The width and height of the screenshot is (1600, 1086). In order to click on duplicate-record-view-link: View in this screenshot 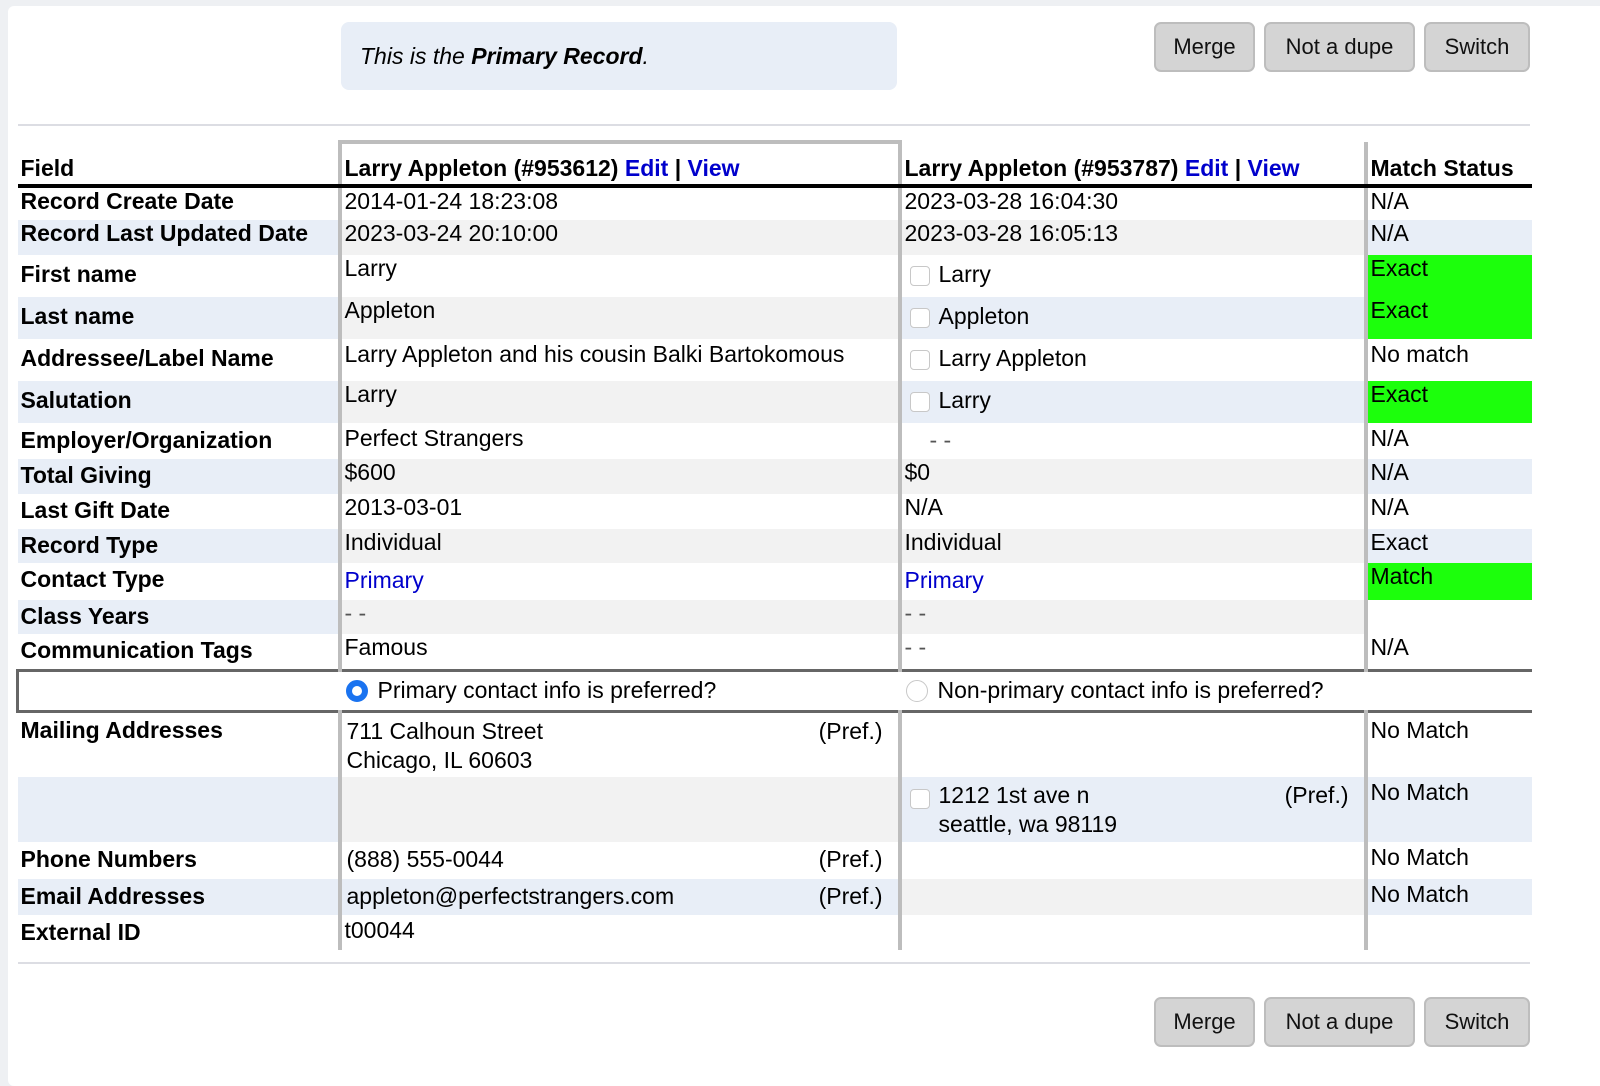, I will do `click(1274, 168)`.